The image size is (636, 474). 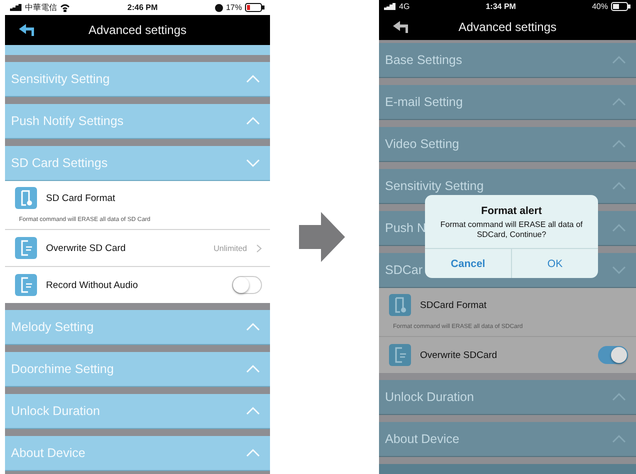 I want to click on status-time: 2:46 PM, so click(x=142, y=7).